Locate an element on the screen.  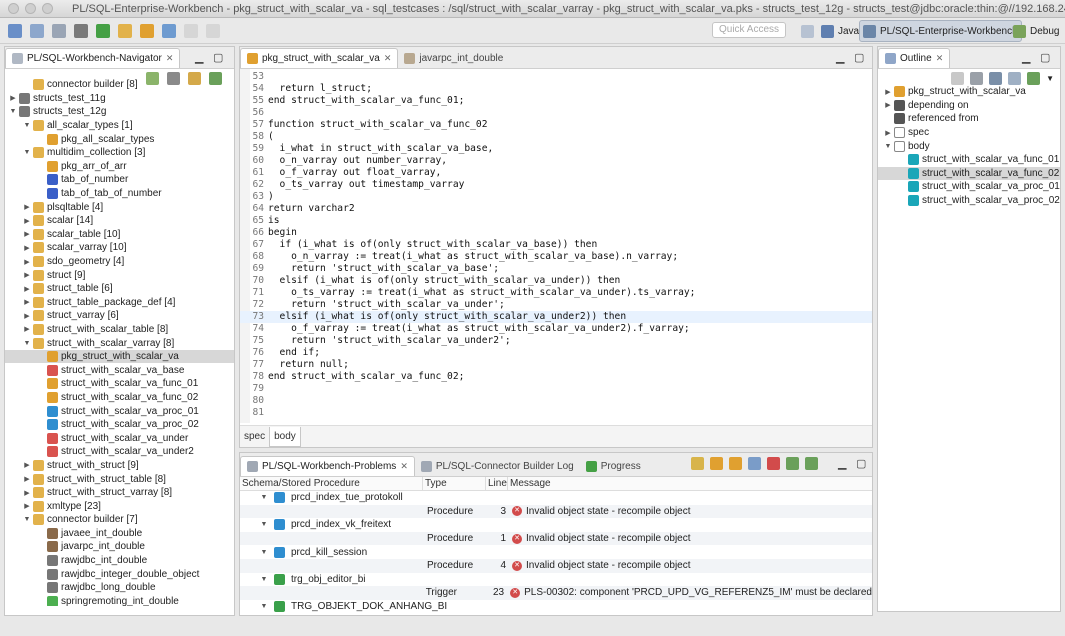
quick-access-field: Quick Access is located at coordinates (749, 30).